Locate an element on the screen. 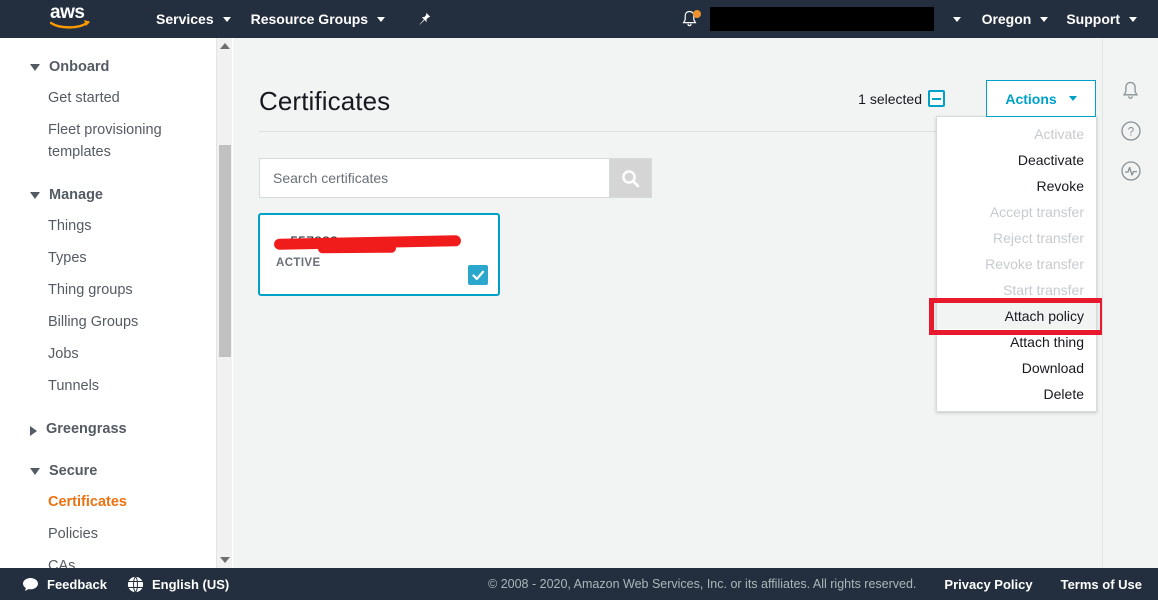 This screenshot has height=600, width=1158. search-button is located at coordinates (630, 178).